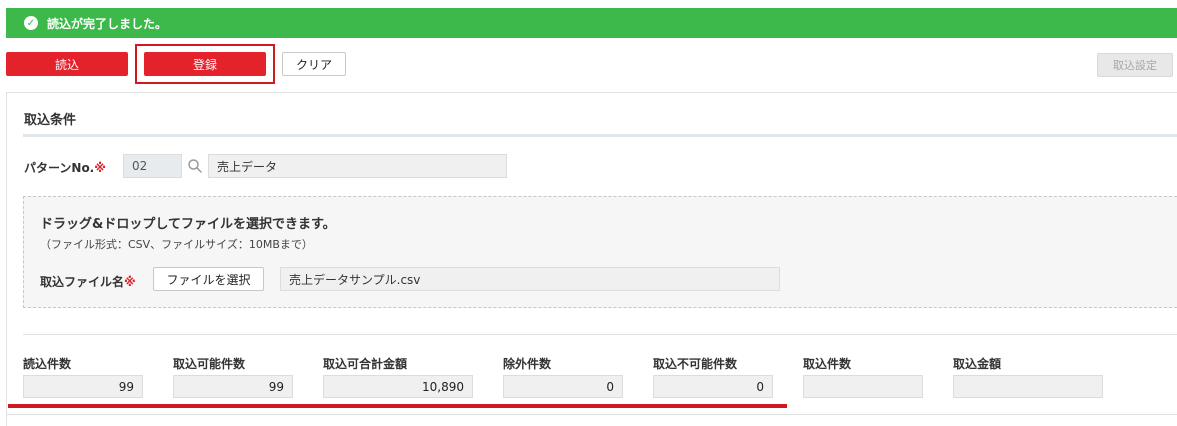  I want to click on bottom-divider, so click(591, 414).